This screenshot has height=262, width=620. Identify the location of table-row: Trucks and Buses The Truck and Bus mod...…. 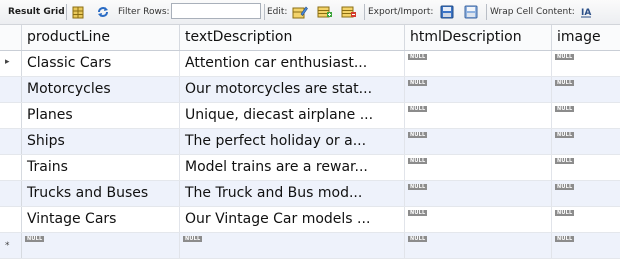
(310, 194).